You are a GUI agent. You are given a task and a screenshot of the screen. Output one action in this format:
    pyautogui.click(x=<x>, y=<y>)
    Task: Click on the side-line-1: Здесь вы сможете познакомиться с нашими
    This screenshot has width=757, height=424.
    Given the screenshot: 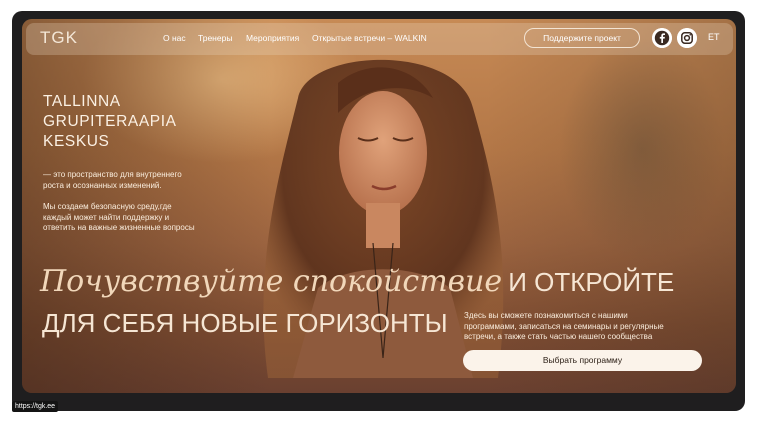 What is the action you would take?
    pyautogui.click(x=546, y=315)
    